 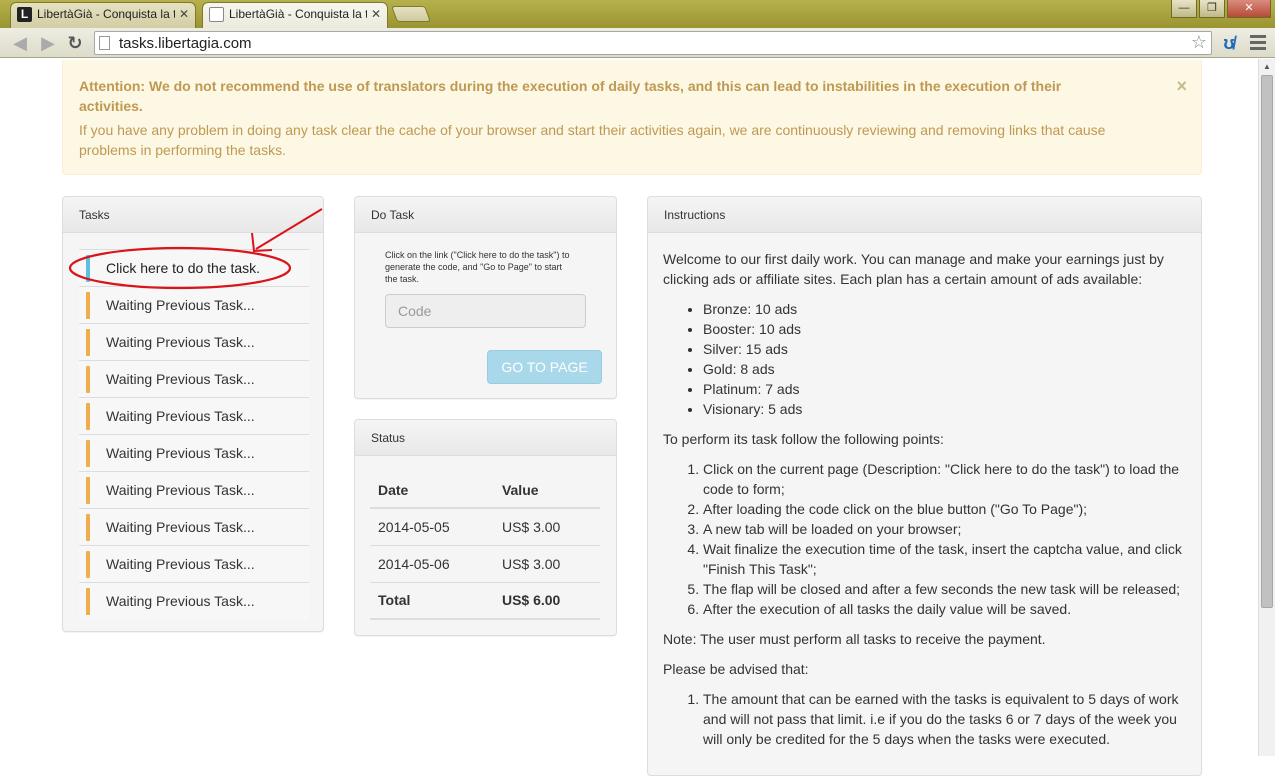 I want to click on total-row: Total US$ 6.00, so click(x=485, y=601).